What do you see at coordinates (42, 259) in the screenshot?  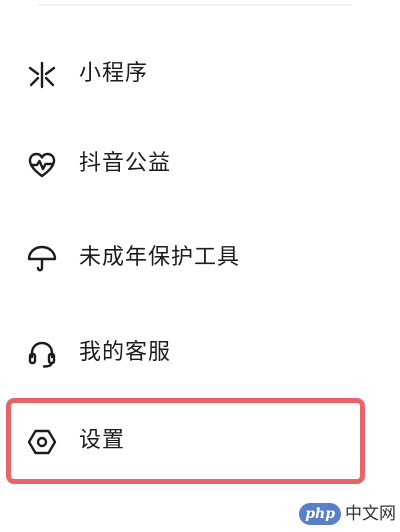 I see `umbrella-icon` at bounding box center [42, 259].